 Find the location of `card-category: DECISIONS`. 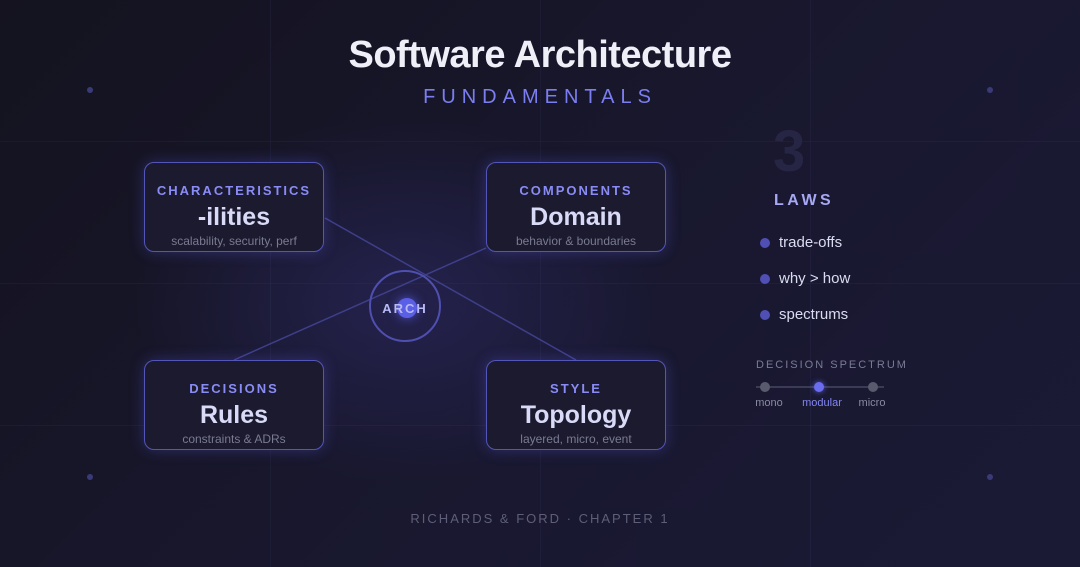

card-category: DECISIONS is located at coordinates (234, 388).